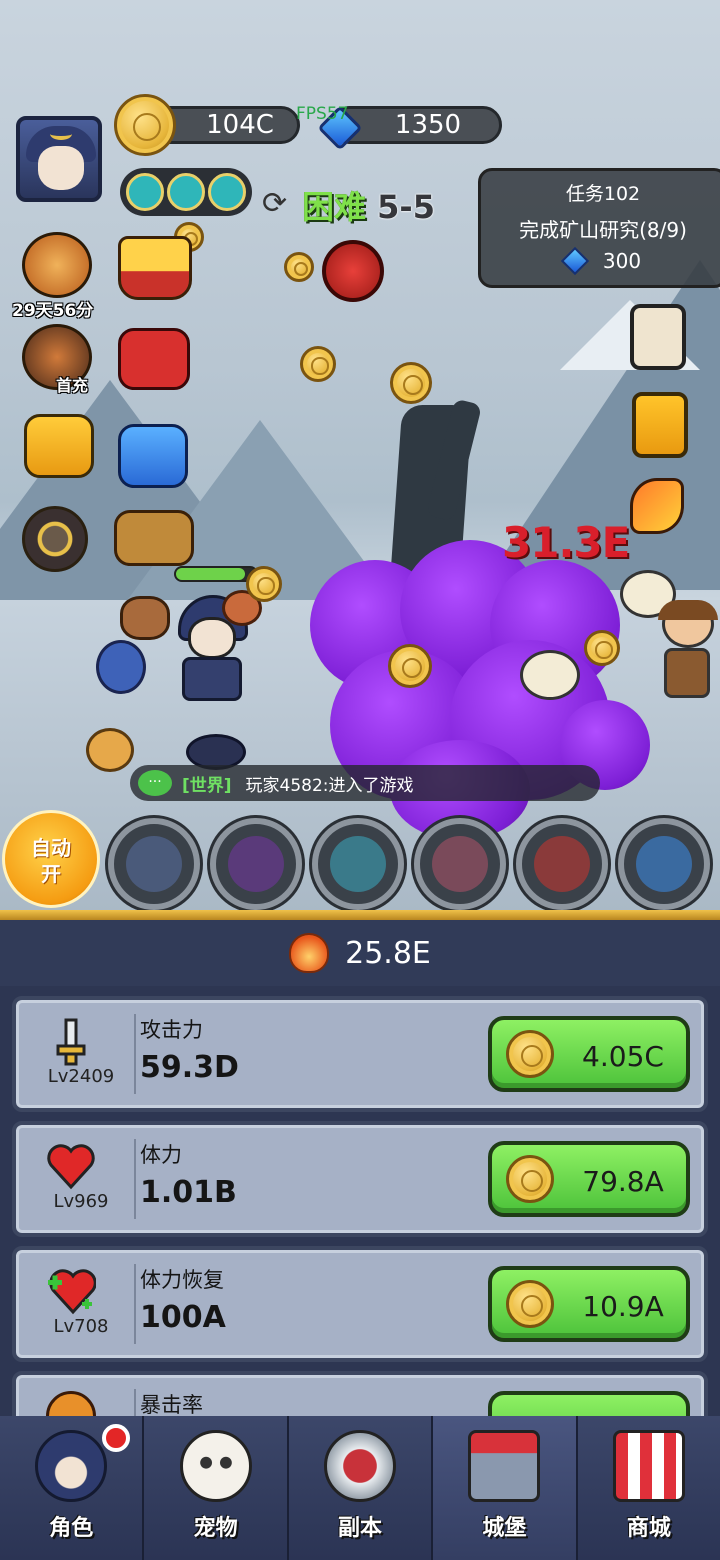 The image size is (720, 1560). What do you see at coordinates (161, 1155) in the screenshot?
I see `upgrade-name: 体力` at bounding box center [161, 1155].